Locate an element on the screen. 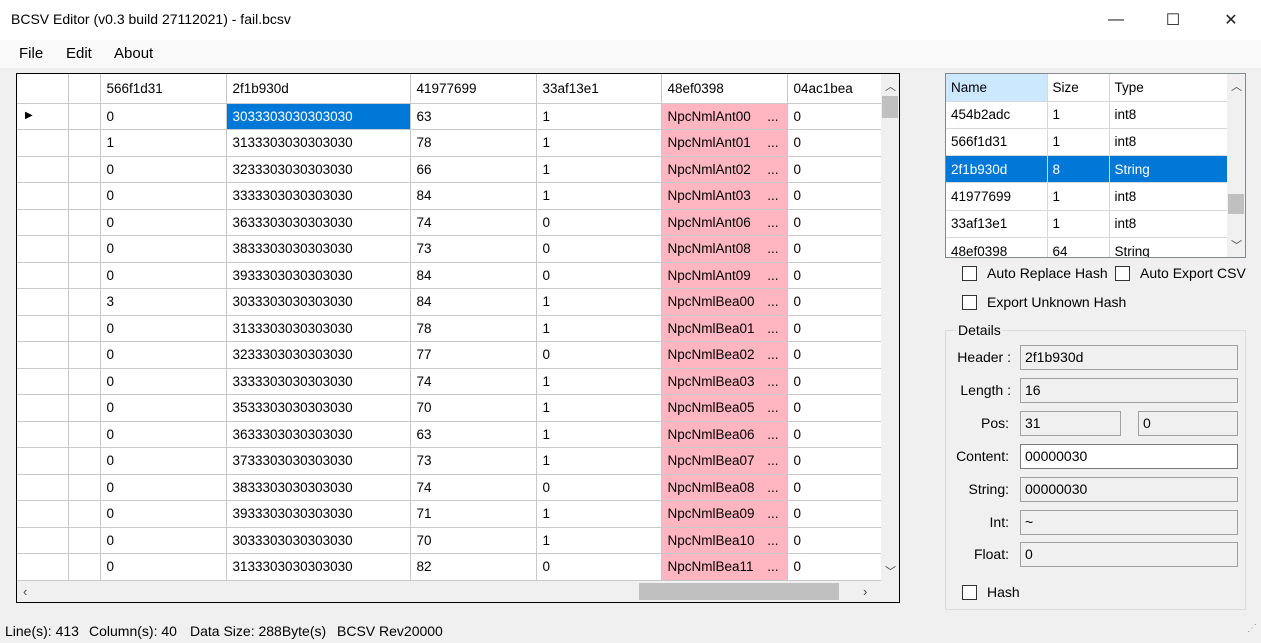 This screenshot has height=643, width=1261. table-row: 0 3933303030303030 71 1 NpcNmlBea09... 0 is located at coordinates (450, 514).